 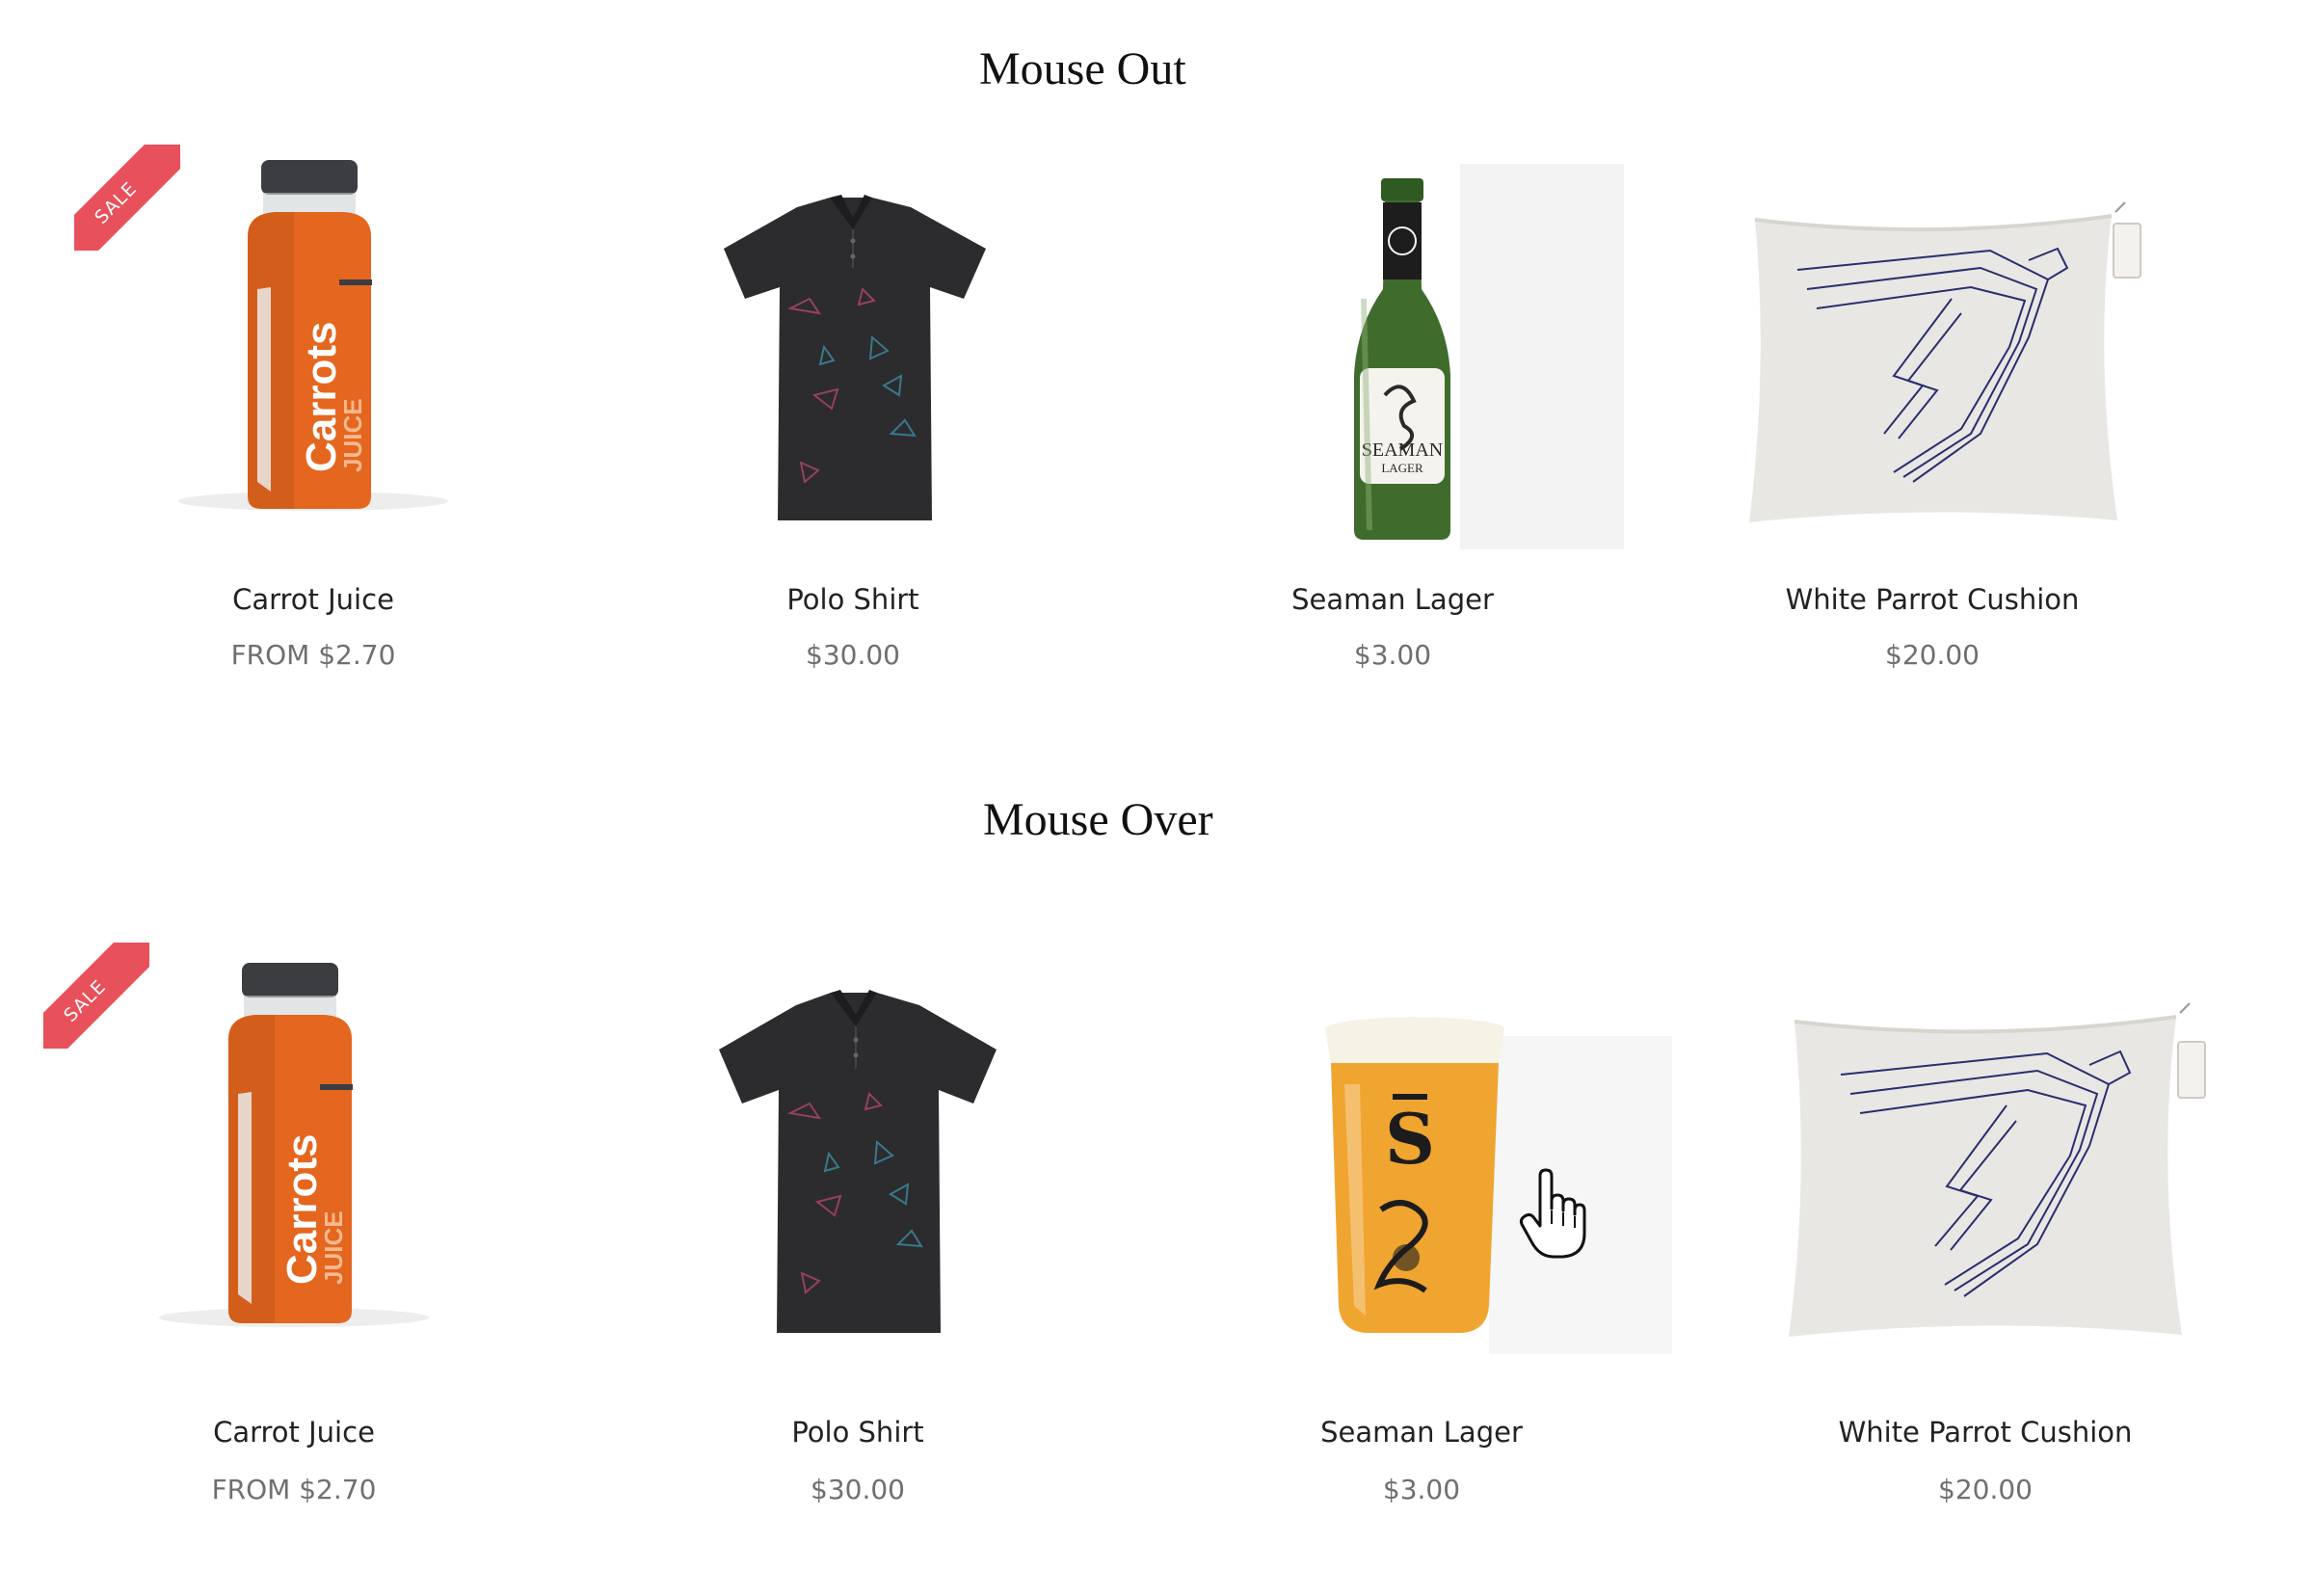 What do you see at coordinates (1410, 1139) in the screenshot?
I see `glass-logo-text: S` at bounding box center [1410, 1139].